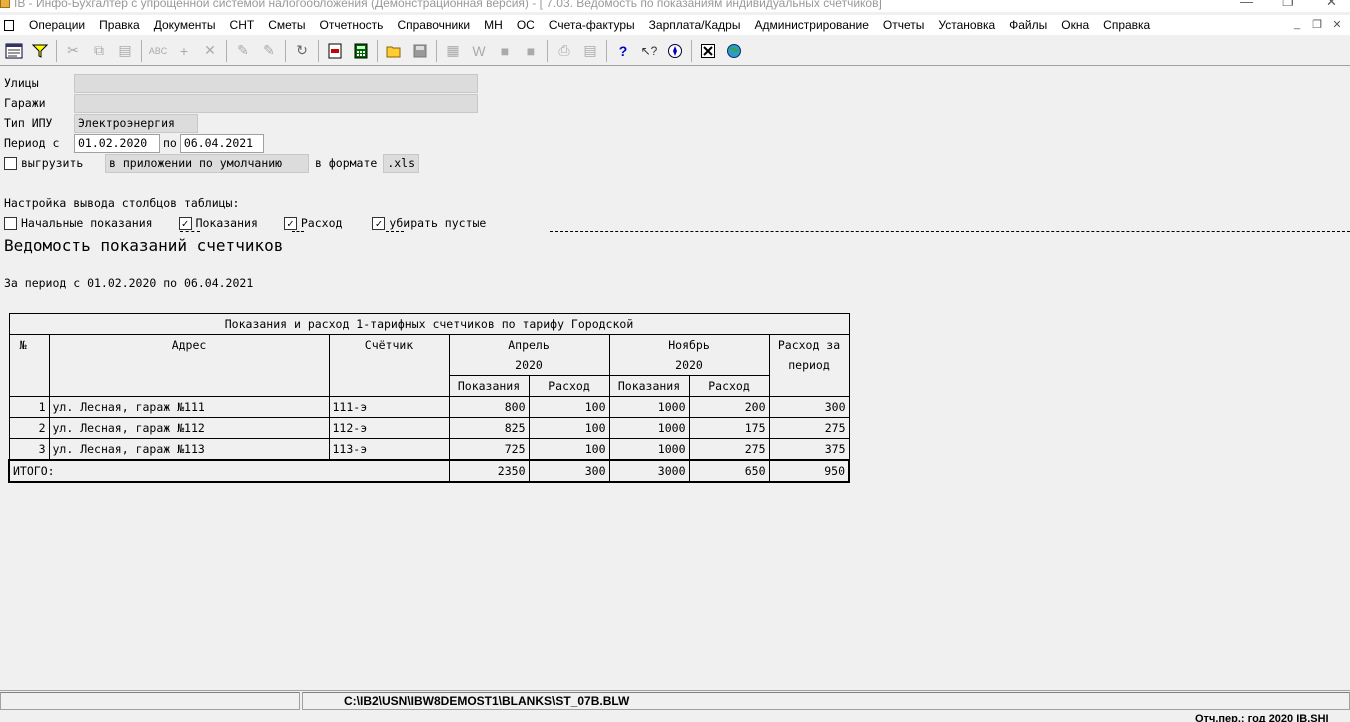  What do you see at coordinates (489, 407) in the screenshot?
I see `row-readings-1: 800` at bounding box center [489, 407].